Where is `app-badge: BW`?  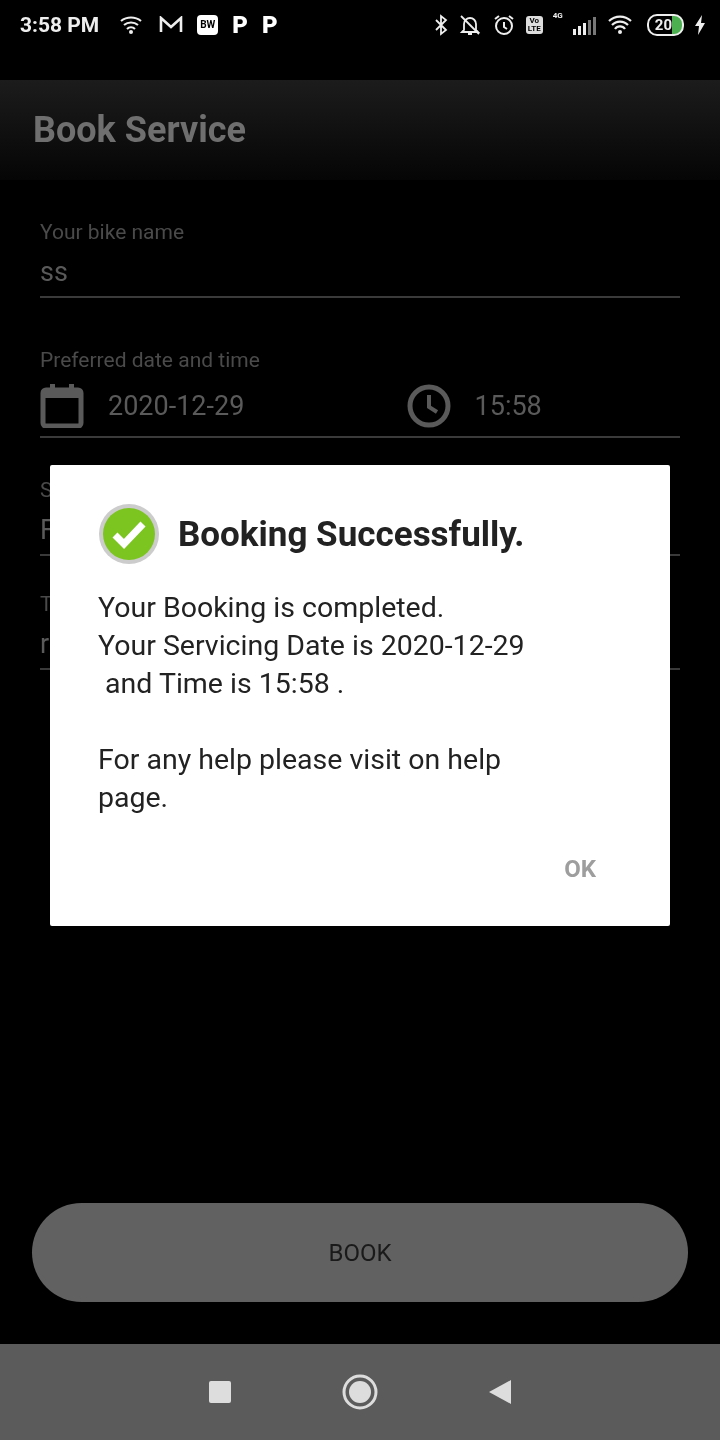
app-badge: BW is located at coordinates (208, 25).